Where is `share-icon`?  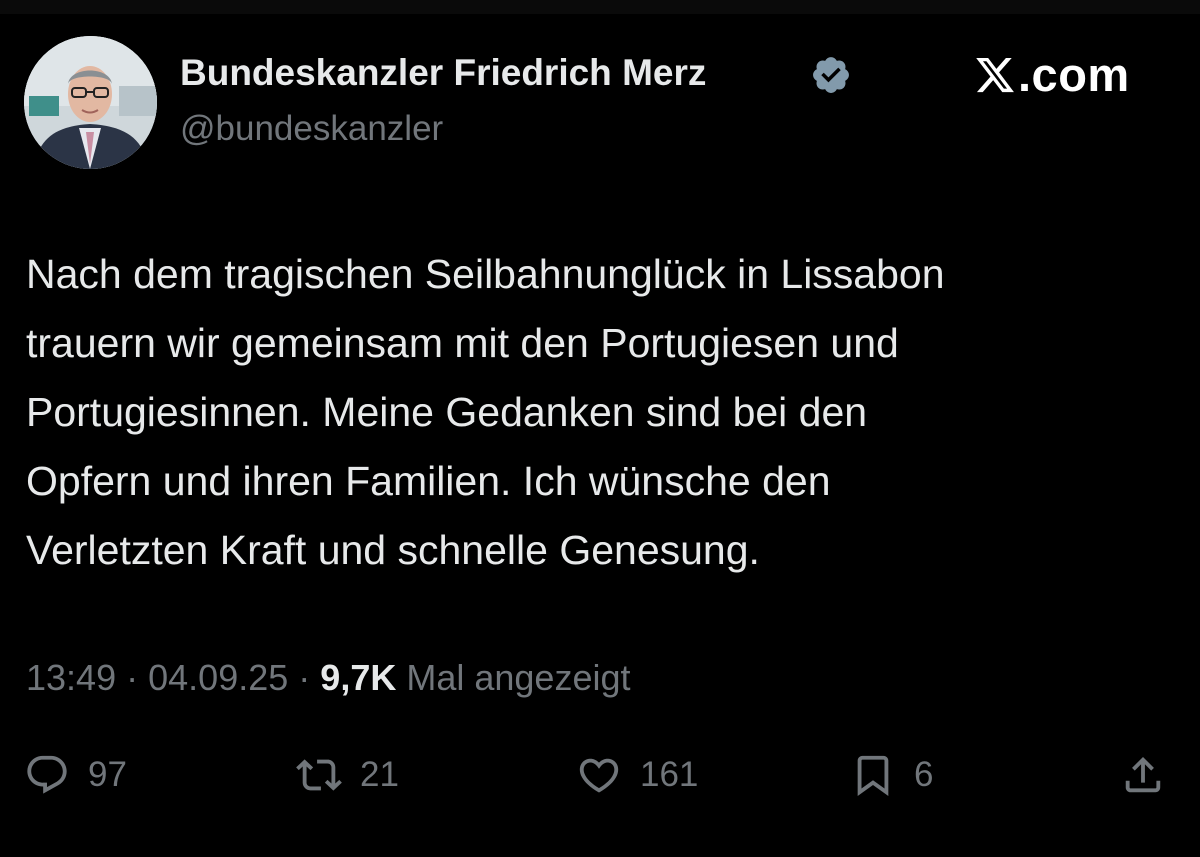
share-icon is located at coordinates (1143, 774).